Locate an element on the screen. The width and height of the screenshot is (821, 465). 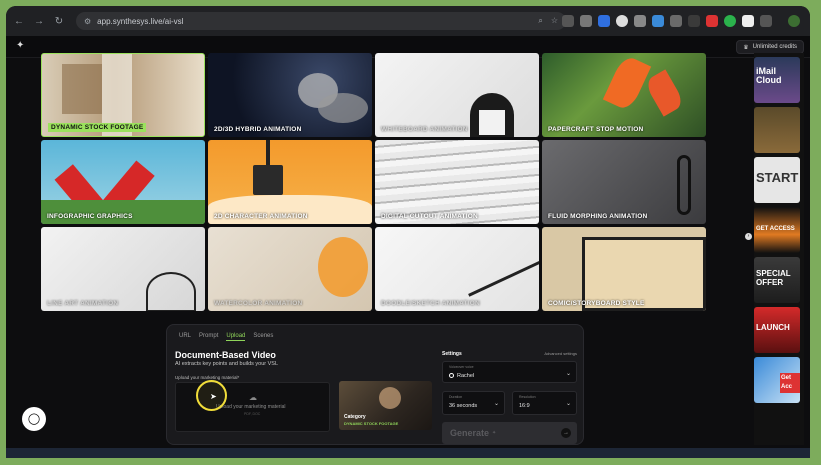
tab-prompt: Prompt is located at coordinates (208, 337).